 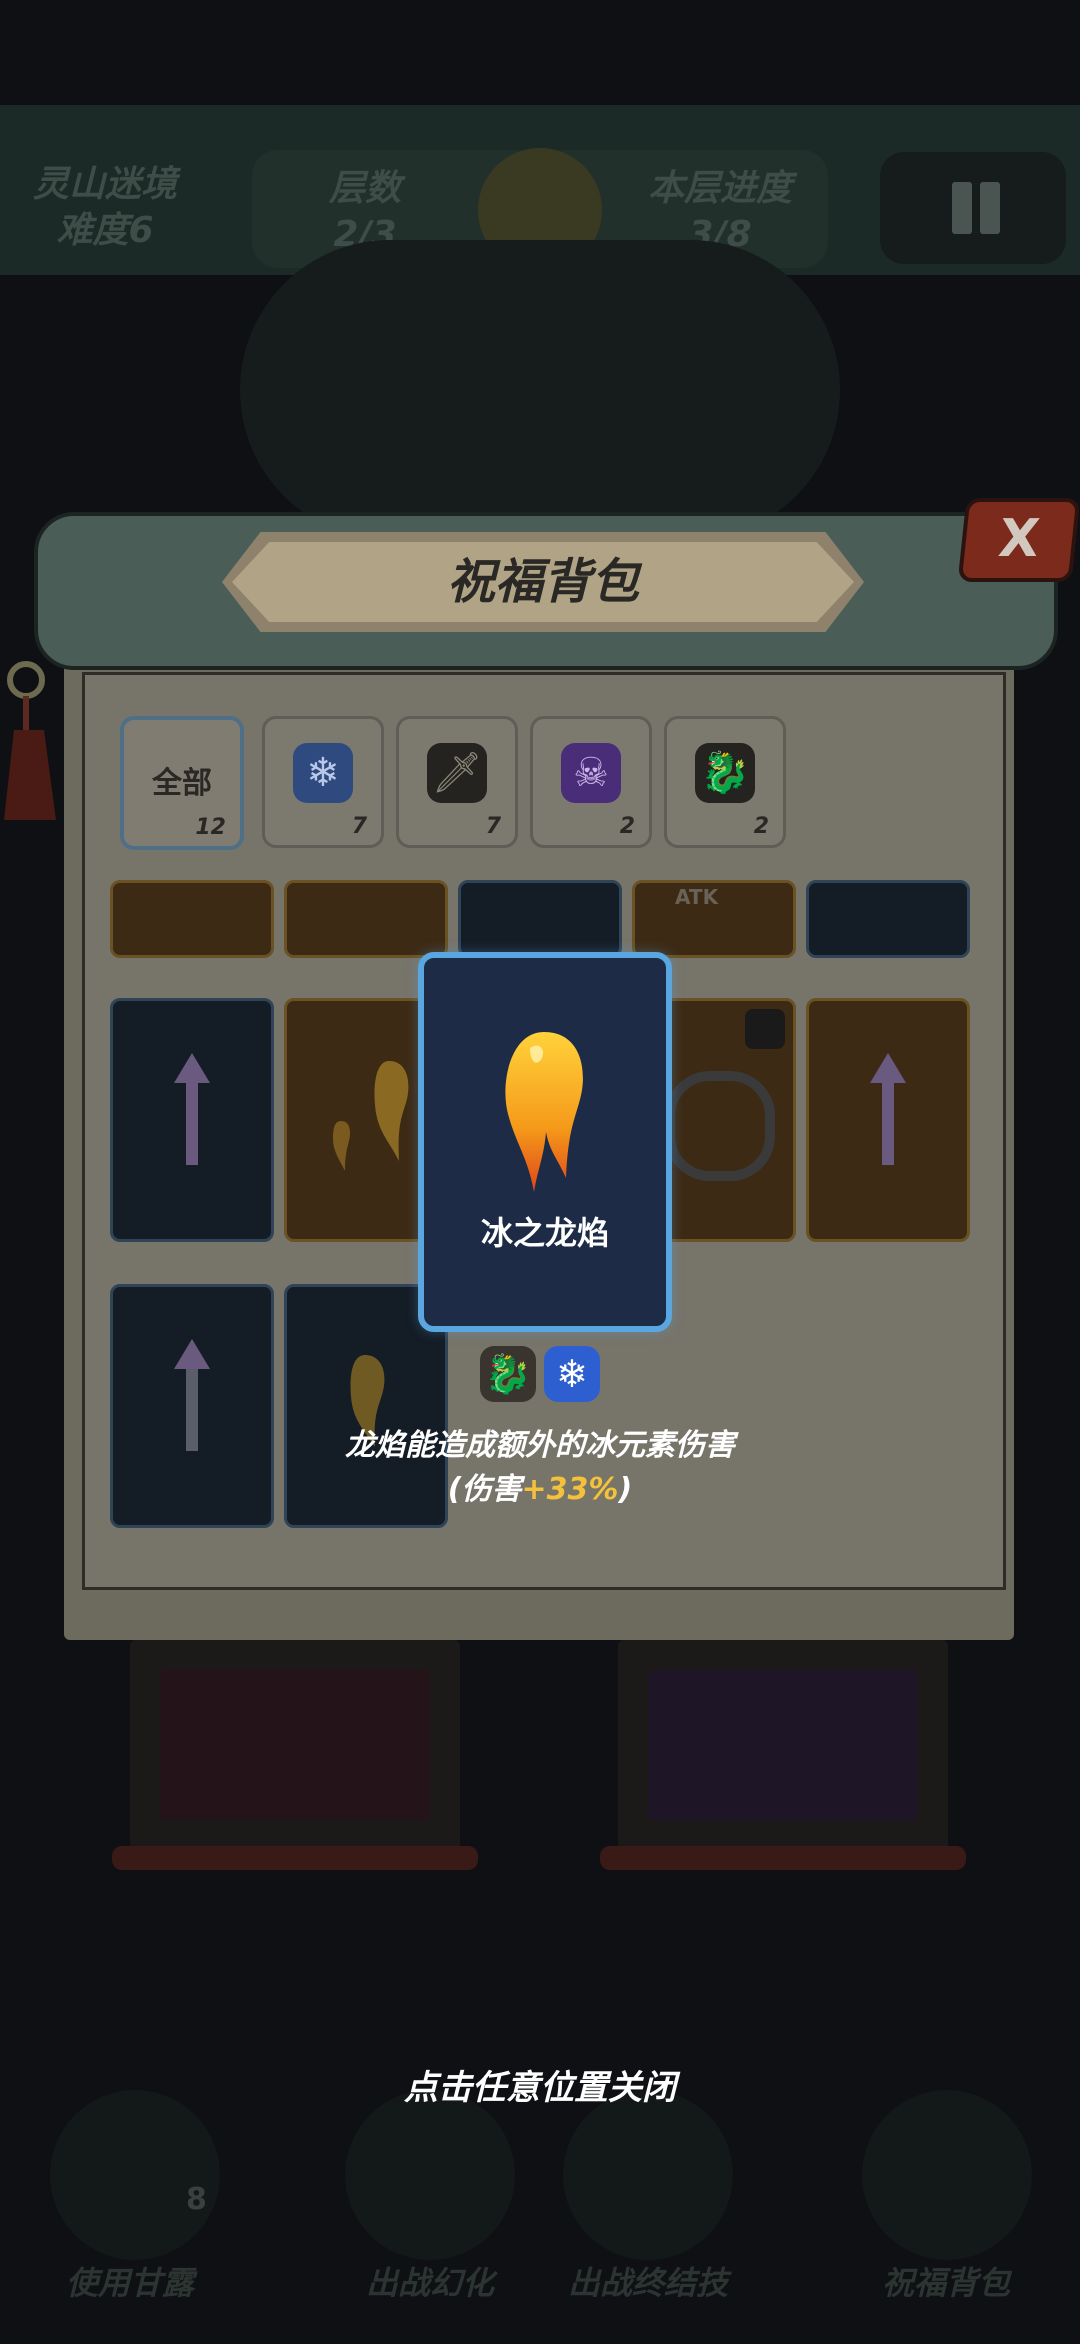 I want to click on skull-icon: ☠, so click(x=591, y=773).